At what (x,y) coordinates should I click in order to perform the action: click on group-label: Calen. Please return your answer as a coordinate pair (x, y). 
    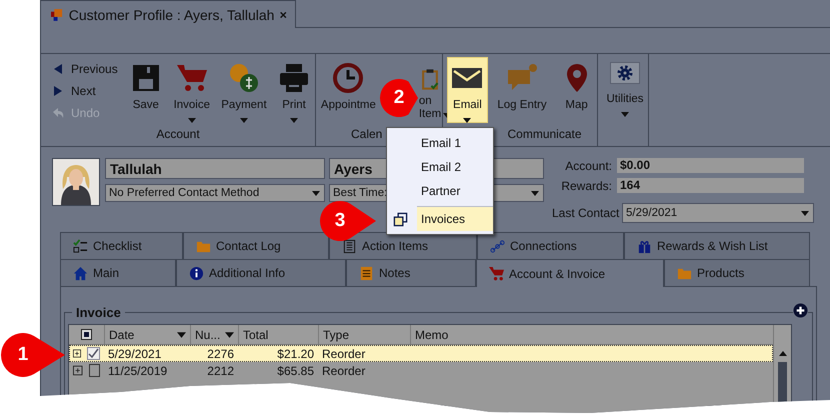
    Looking at the image, I should click on (366, 134).